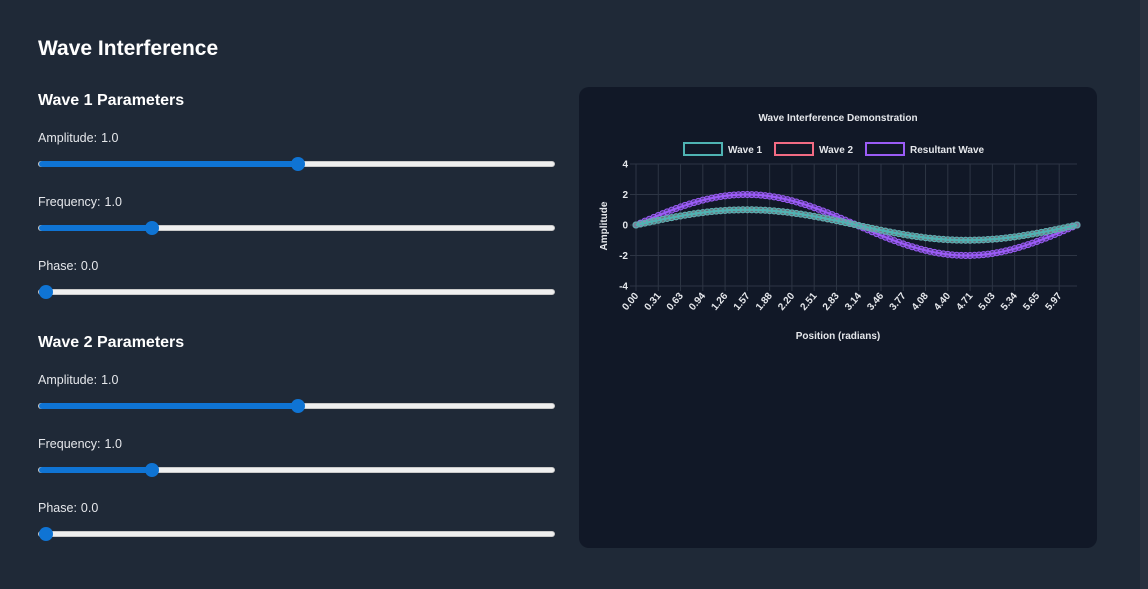  Describe the element at coordinates (68, 508) in the screenshot. I see `wave2-phase-label: Phase: 0.0` at that location.